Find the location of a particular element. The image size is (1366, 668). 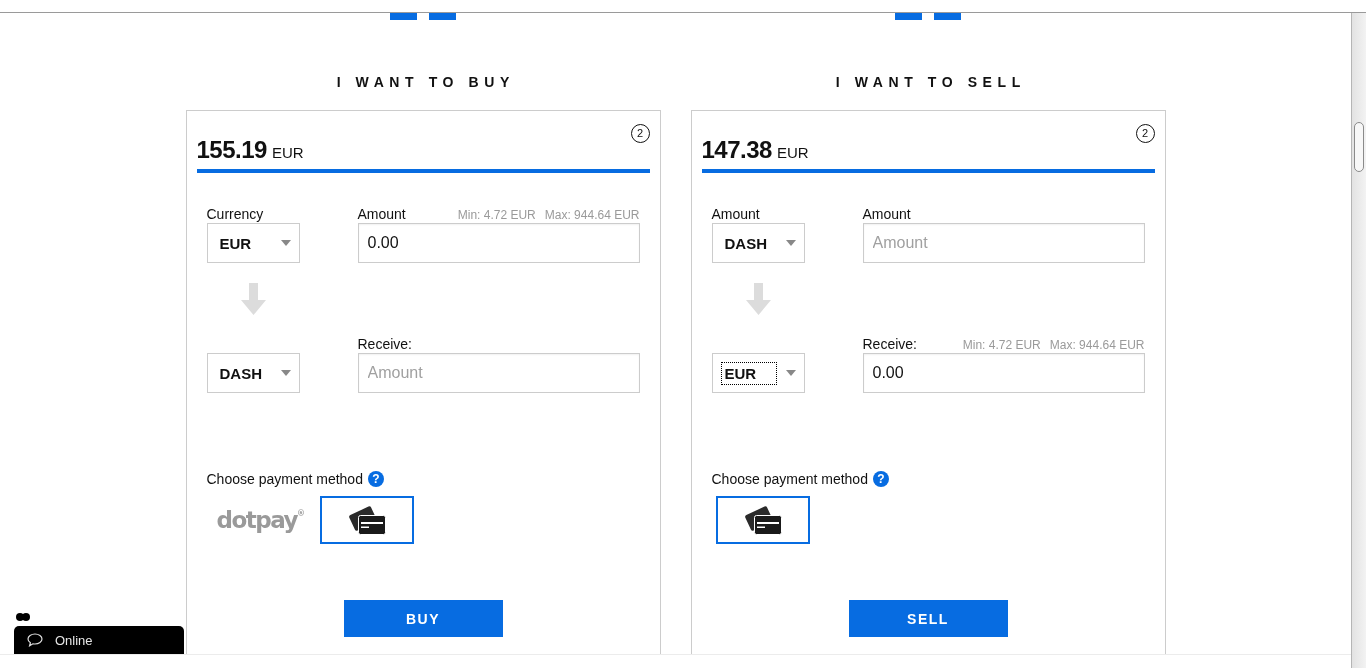

chat-bubble-icon is located at coordinates (35, 640).